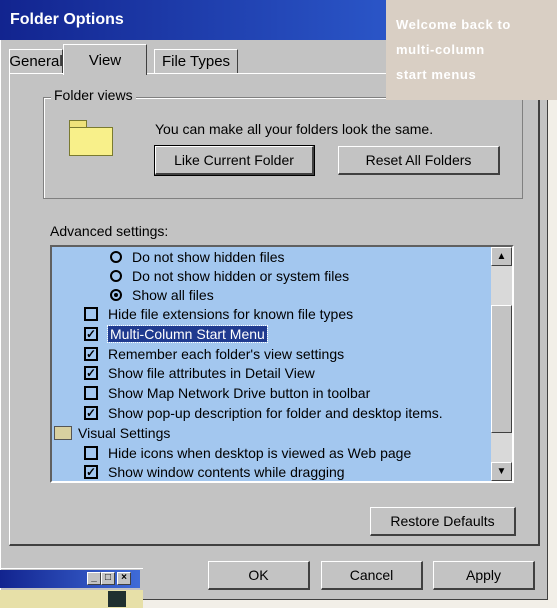 This screenshot has width=557, height=608. I want to click on background-window: _ □ ×, so click(71, 588).